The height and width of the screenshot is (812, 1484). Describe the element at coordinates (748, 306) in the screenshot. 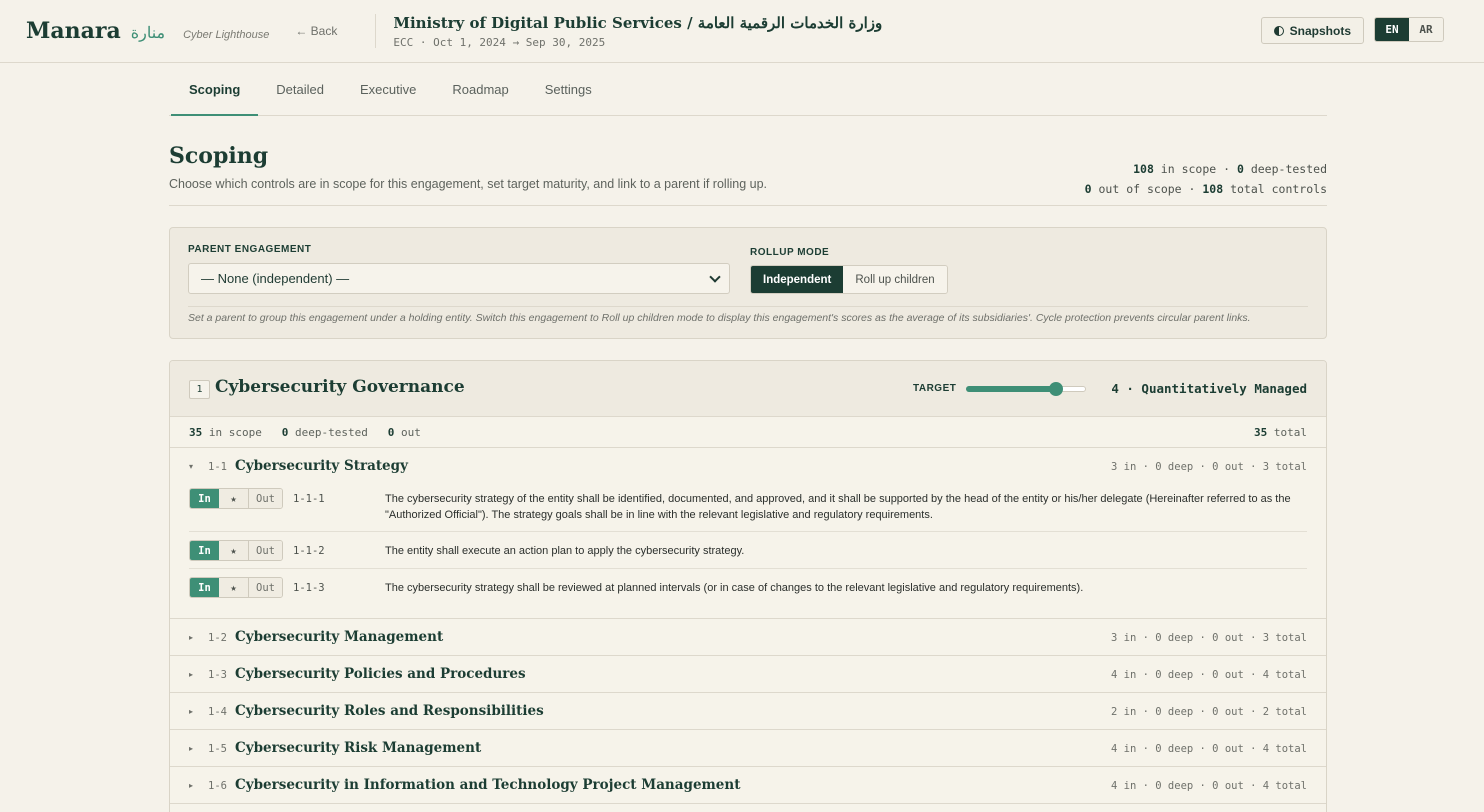

I see `card-divider` at that location.